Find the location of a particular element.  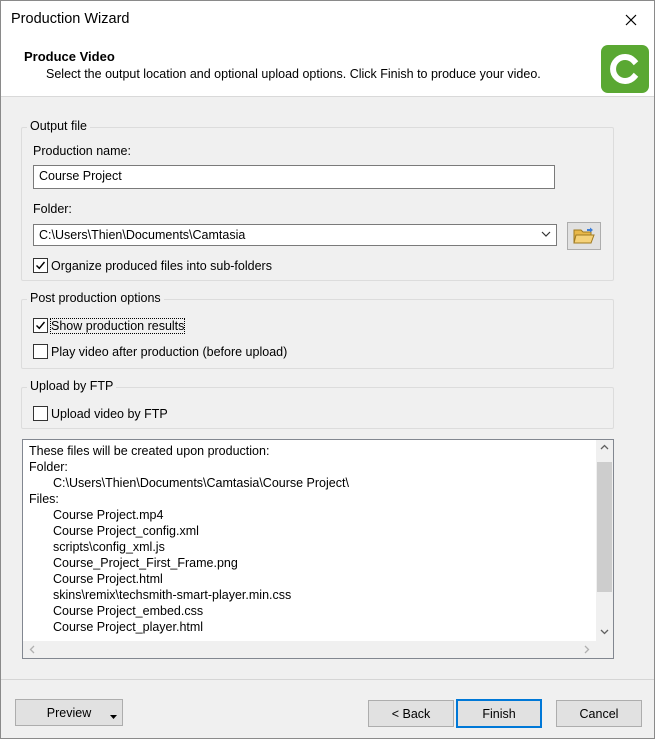

folder-open-icon is located at coordinates (584, 235).